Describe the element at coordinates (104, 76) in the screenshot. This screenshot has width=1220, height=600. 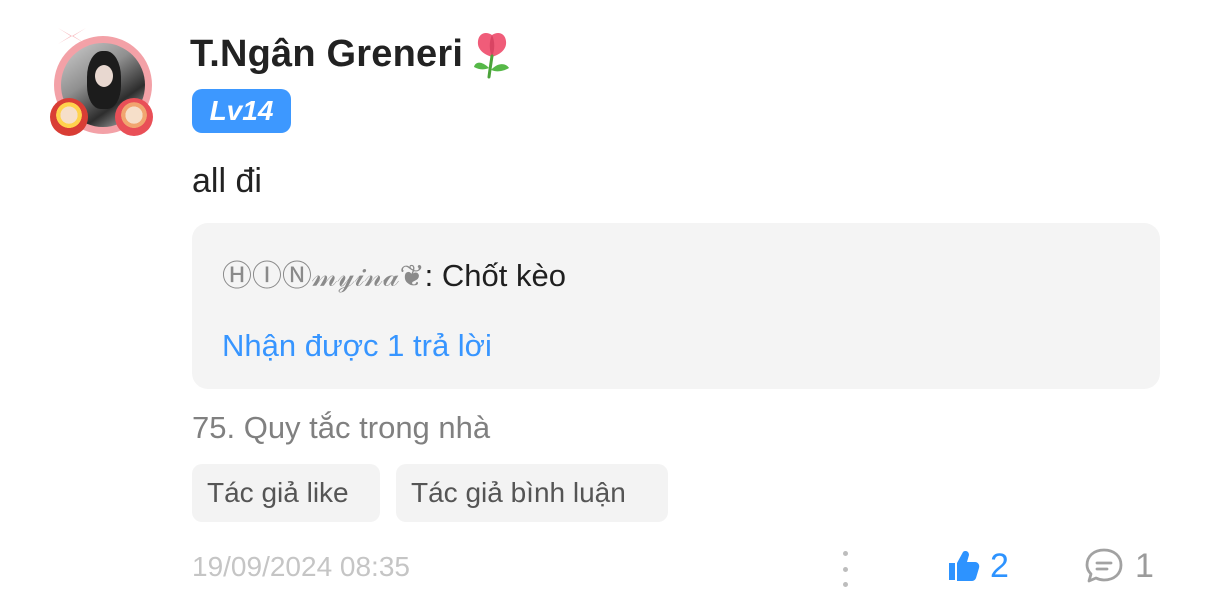
I see `avatar-face-shape` at that location.